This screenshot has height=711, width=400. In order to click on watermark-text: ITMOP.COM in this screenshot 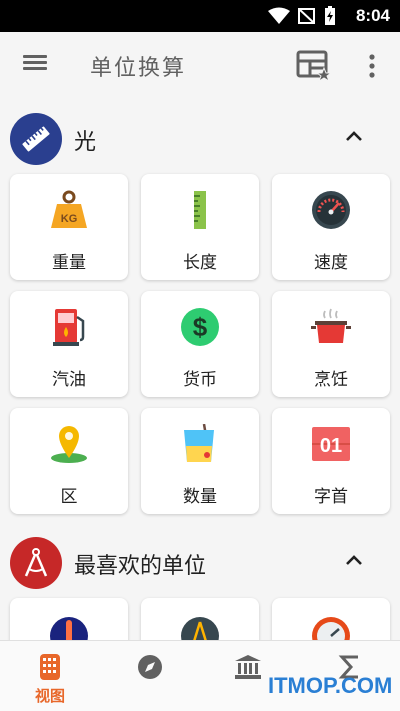, I will do `click(330, 685)`.